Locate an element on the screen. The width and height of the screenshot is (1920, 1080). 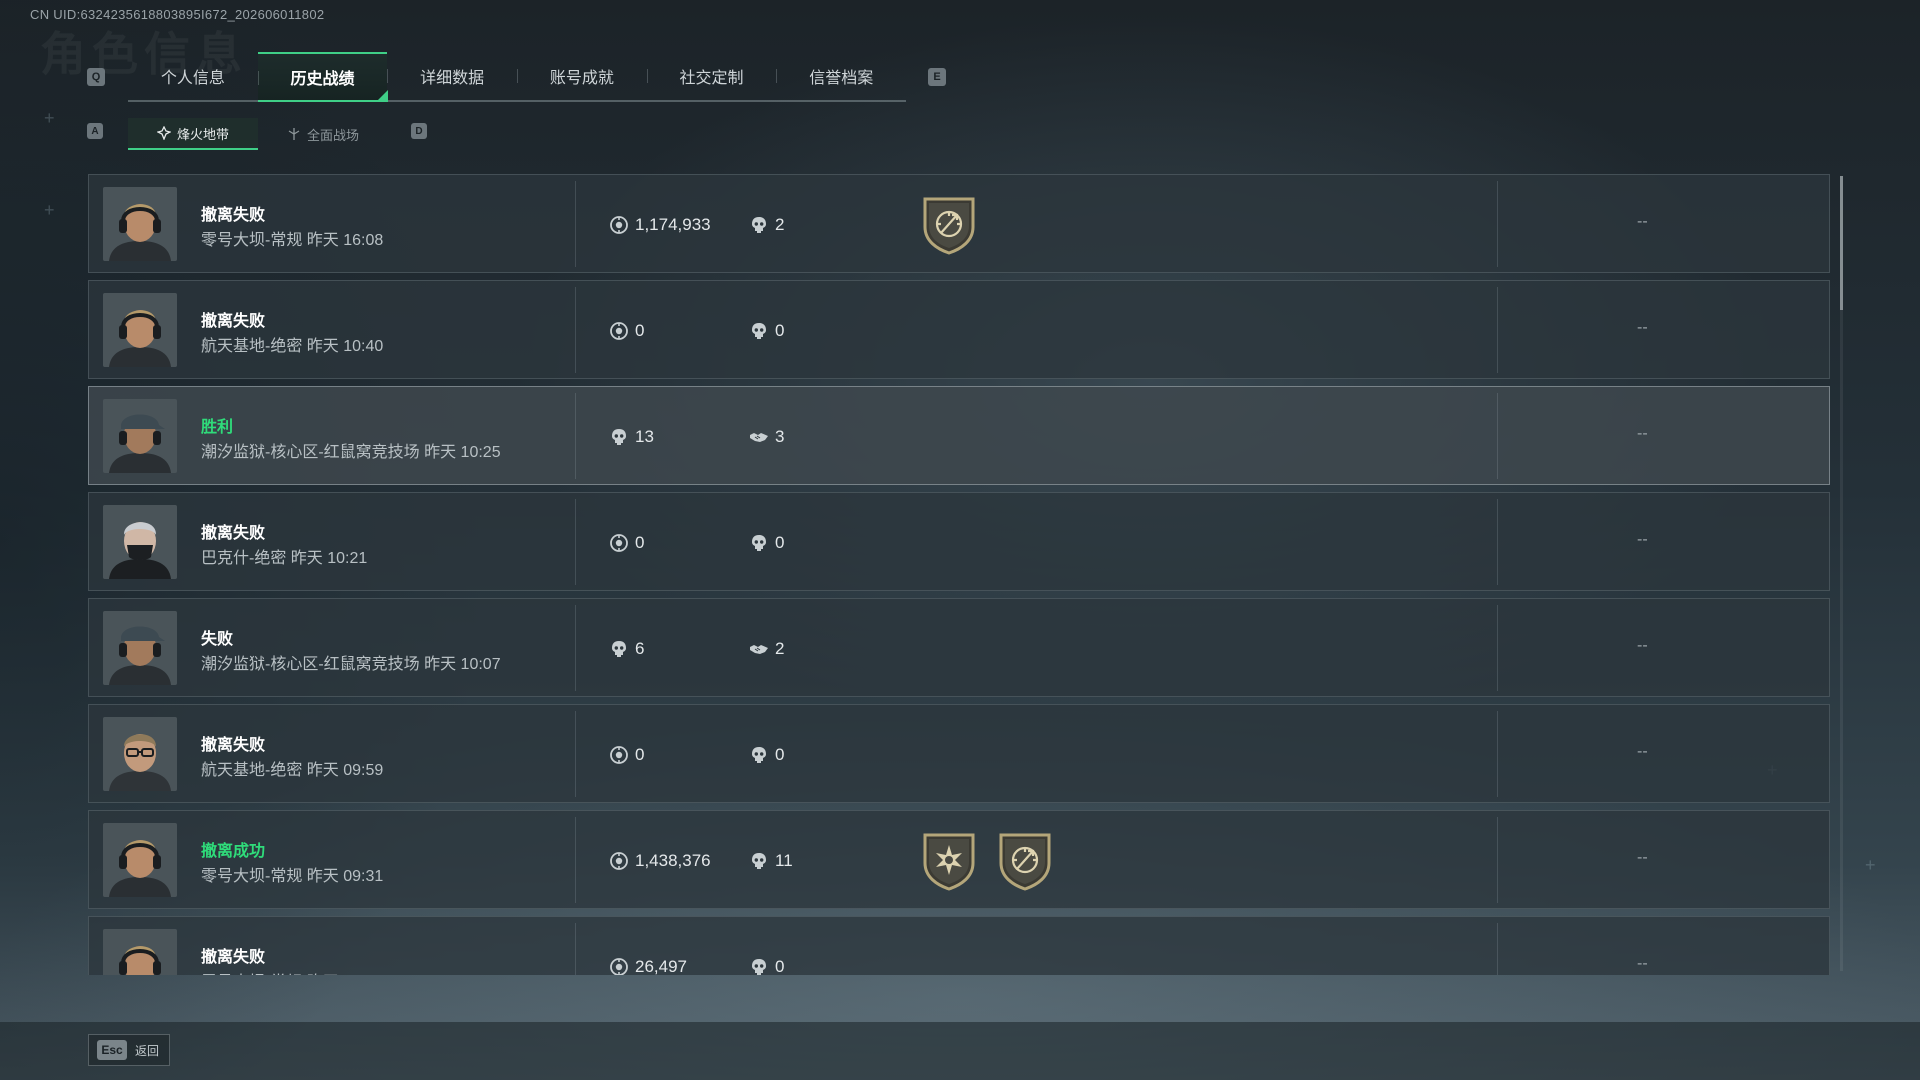
main-tab-bar: 个人信息 历史战绩 详细数据 账号成就 社交定制 信誉档案 is located at coordinates (517, 77).